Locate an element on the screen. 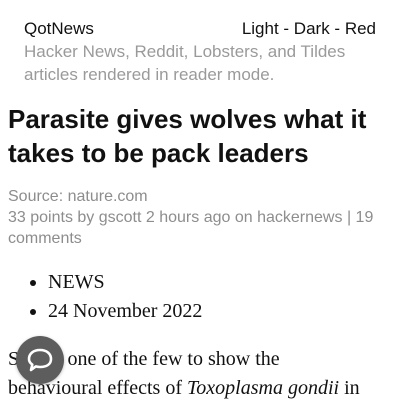 This screenshot has width=400, height=403. body-line-text: in is located at coordinates (352, 388).